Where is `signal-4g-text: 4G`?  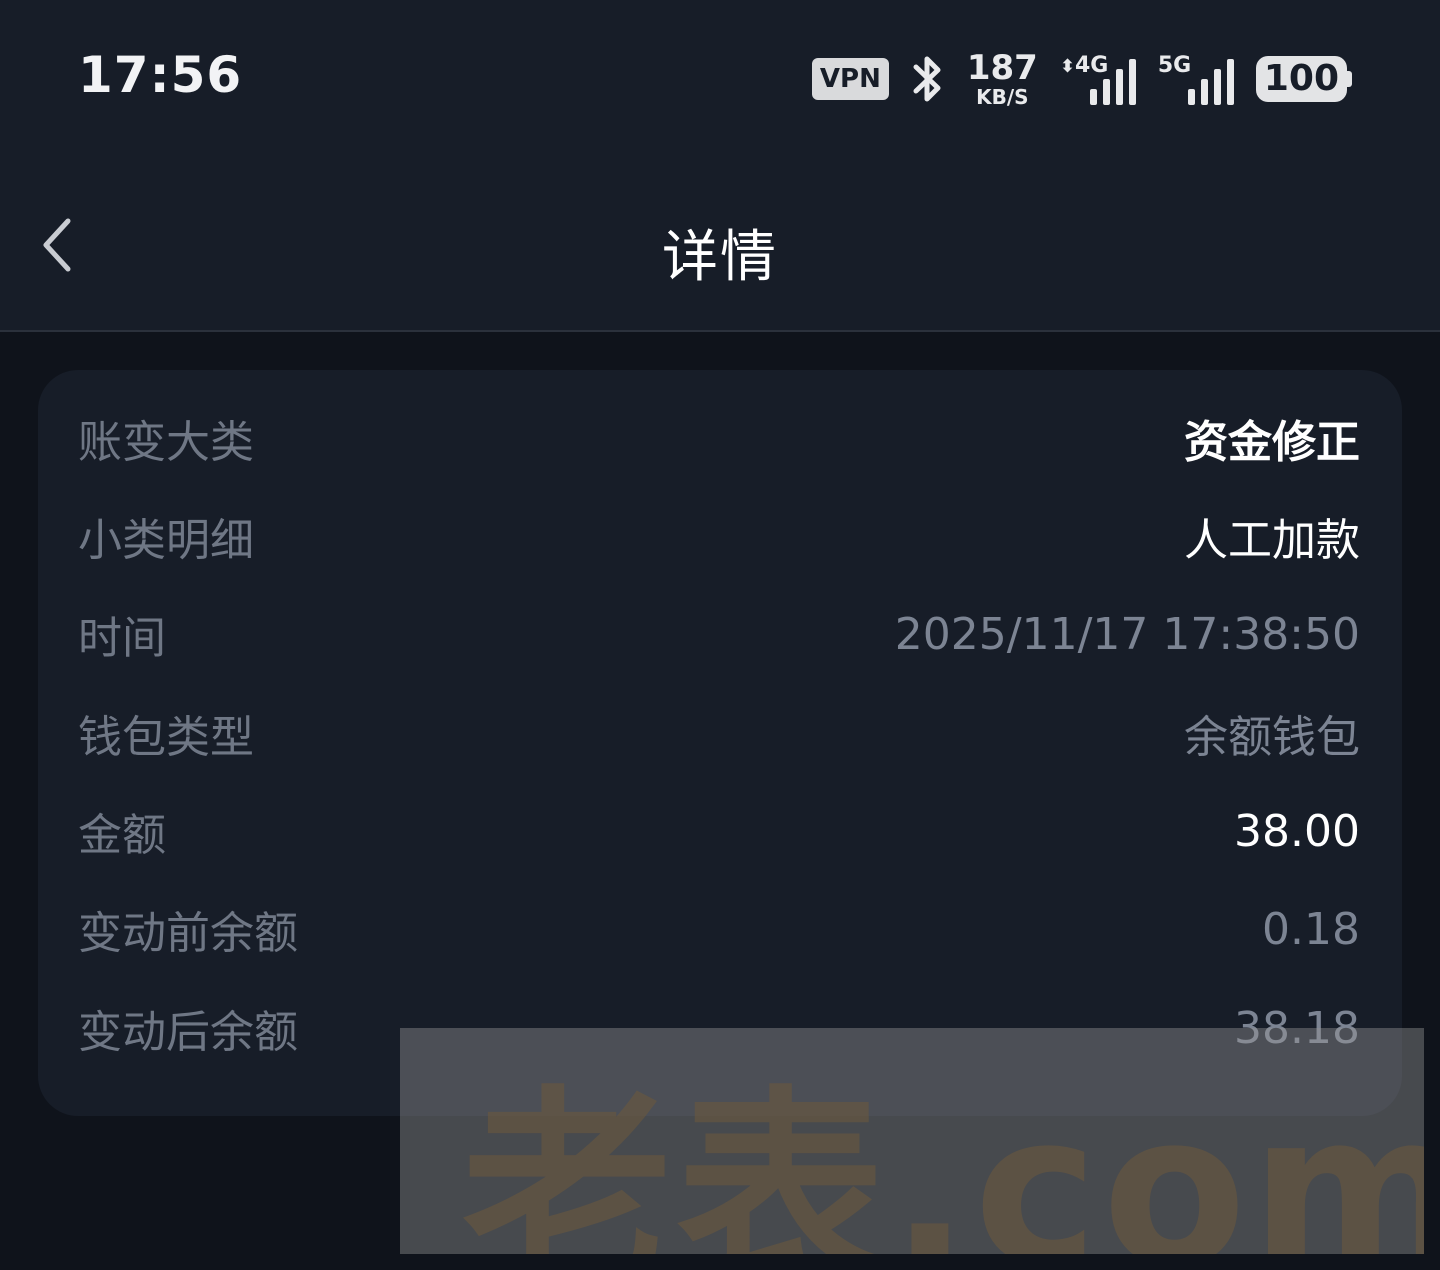
signal-4g-text: 4G is located at coordinates (1091, 65).